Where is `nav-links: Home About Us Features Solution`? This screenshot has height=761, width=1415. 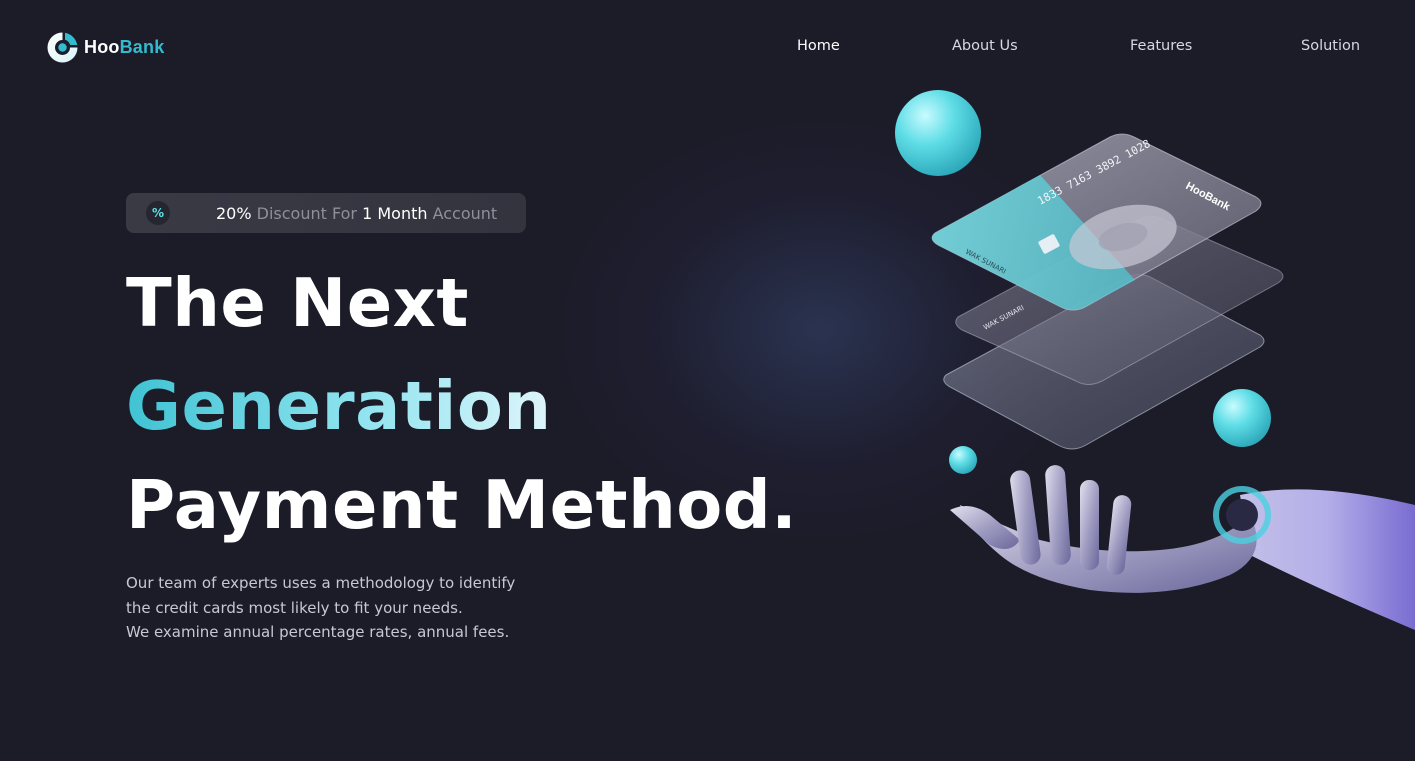
nav-links: Home About Us Features Solution is located at coordinates (707, 48).